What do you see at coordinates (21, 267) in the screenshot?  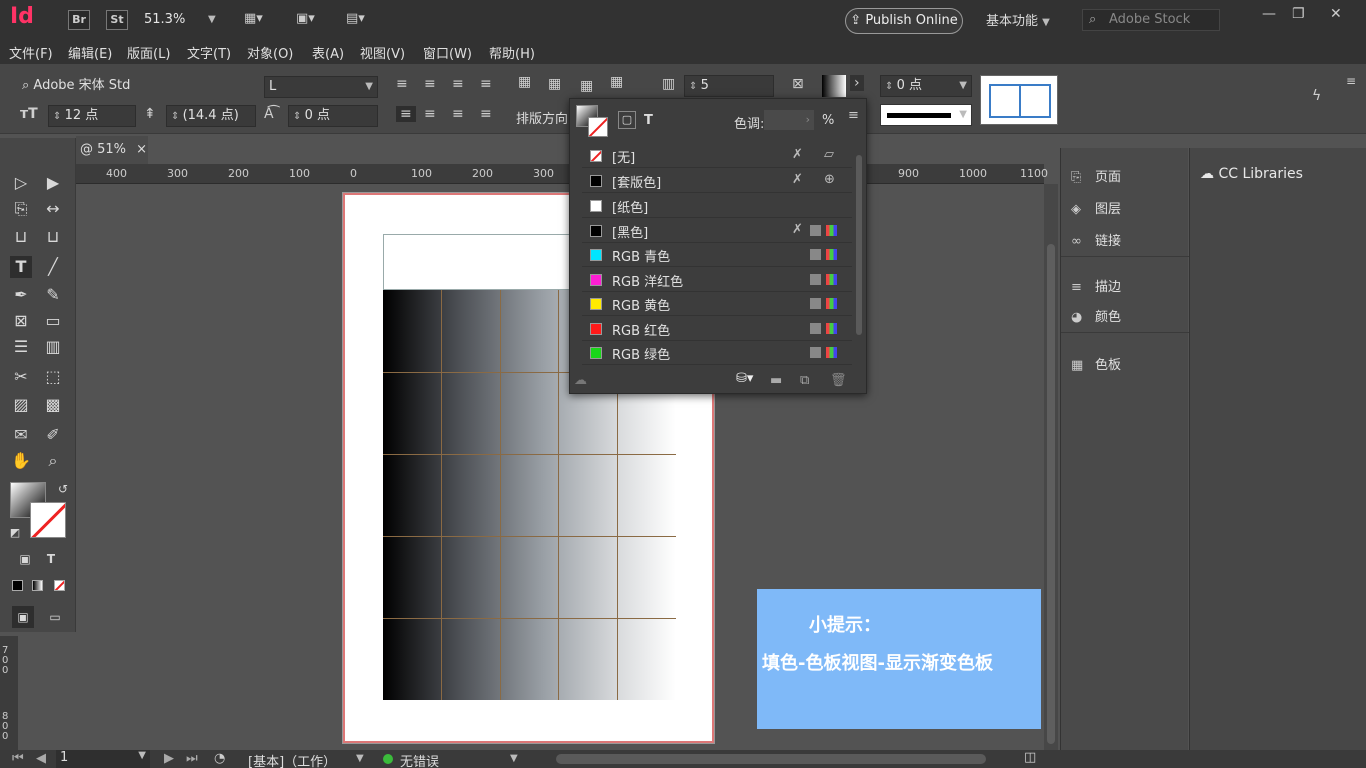 I see `type-tool-icon: T` at bounding box center [21, 267].